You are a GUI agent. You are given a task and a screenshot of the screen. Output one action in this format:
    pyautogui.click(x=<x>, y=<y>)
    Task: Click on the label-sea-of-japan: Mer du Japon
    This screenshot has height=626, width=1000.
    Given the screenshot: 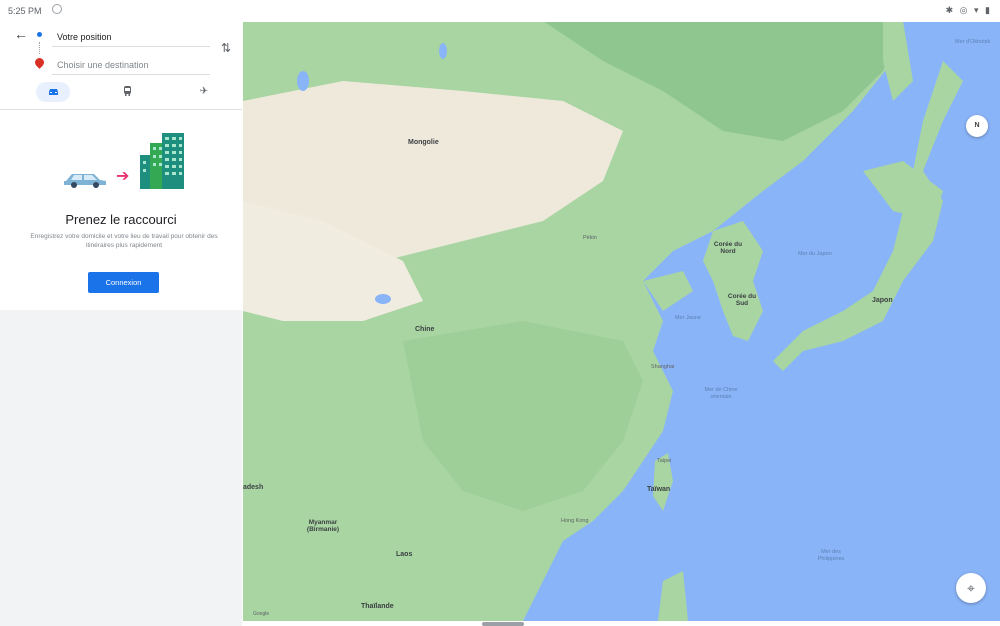 What is the action you would take?
    pyautogui.click(x=815, y=254)
    